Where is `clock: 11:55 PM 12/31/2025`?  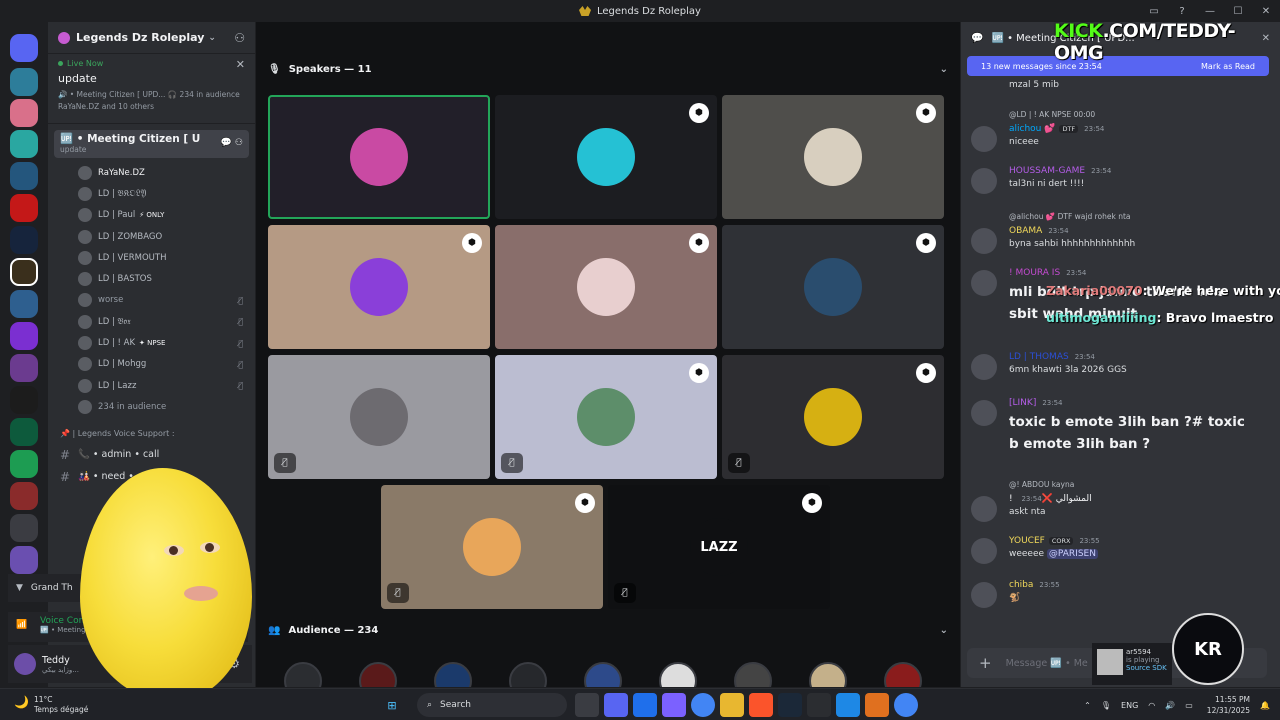 clock: 11:55 PM 12/31/2025 is located at coordinates (1228, 705).